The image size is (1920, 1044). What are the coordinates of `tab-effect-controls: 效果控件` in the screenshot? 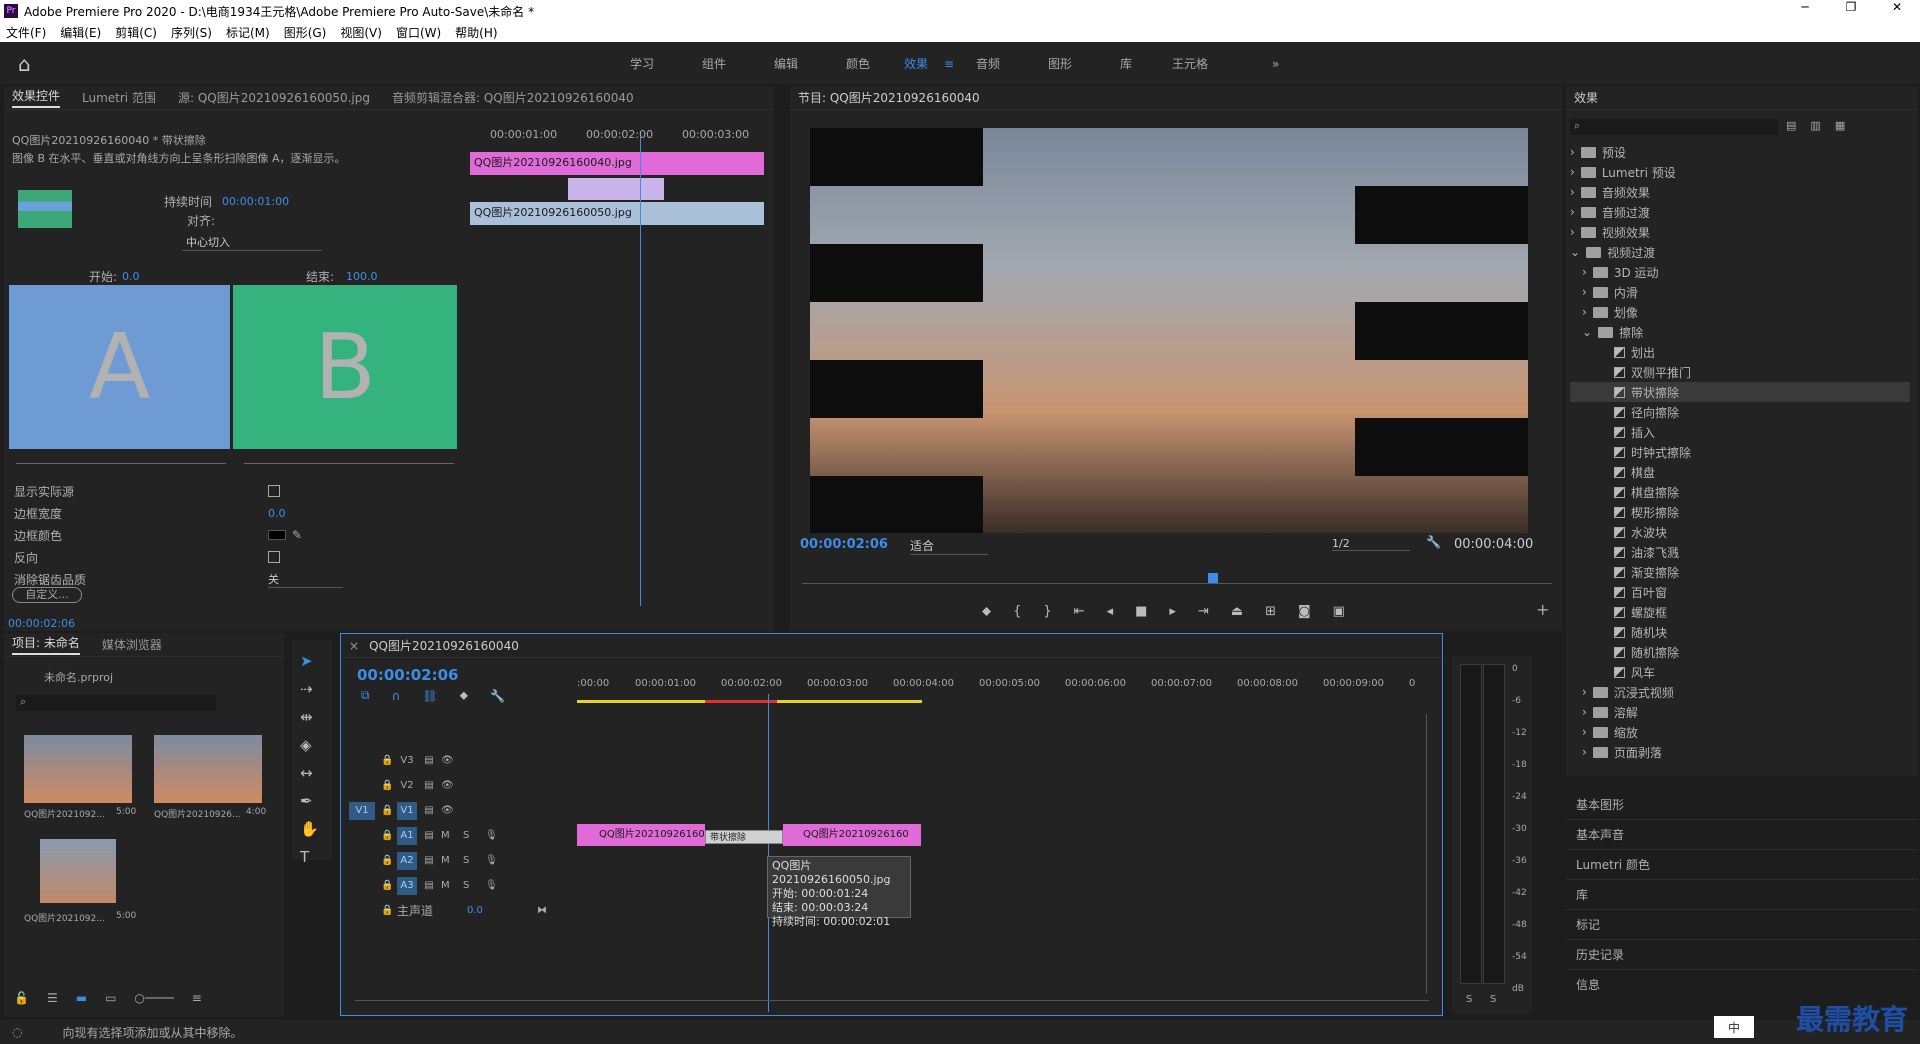 It's located at (36, 97).